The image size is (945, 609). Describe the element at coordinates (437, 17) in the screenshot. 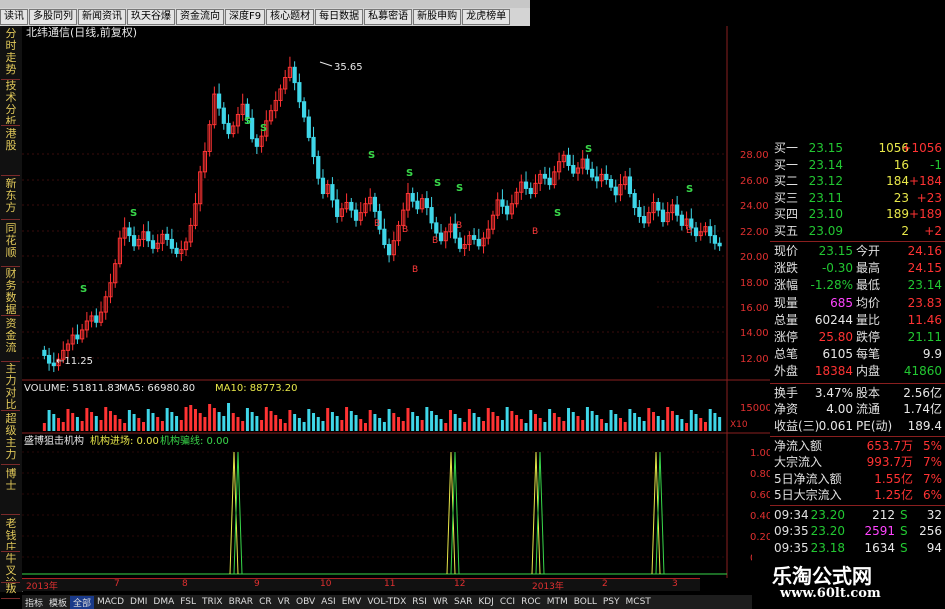

I see `menu-item: 新股申购` at that location.